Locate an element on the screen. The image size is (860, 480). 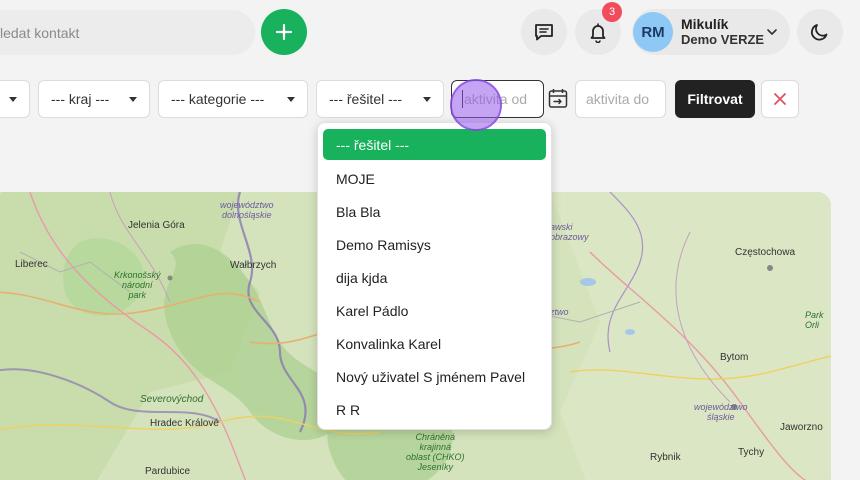
close-icon is located at coordinates (780, 99).